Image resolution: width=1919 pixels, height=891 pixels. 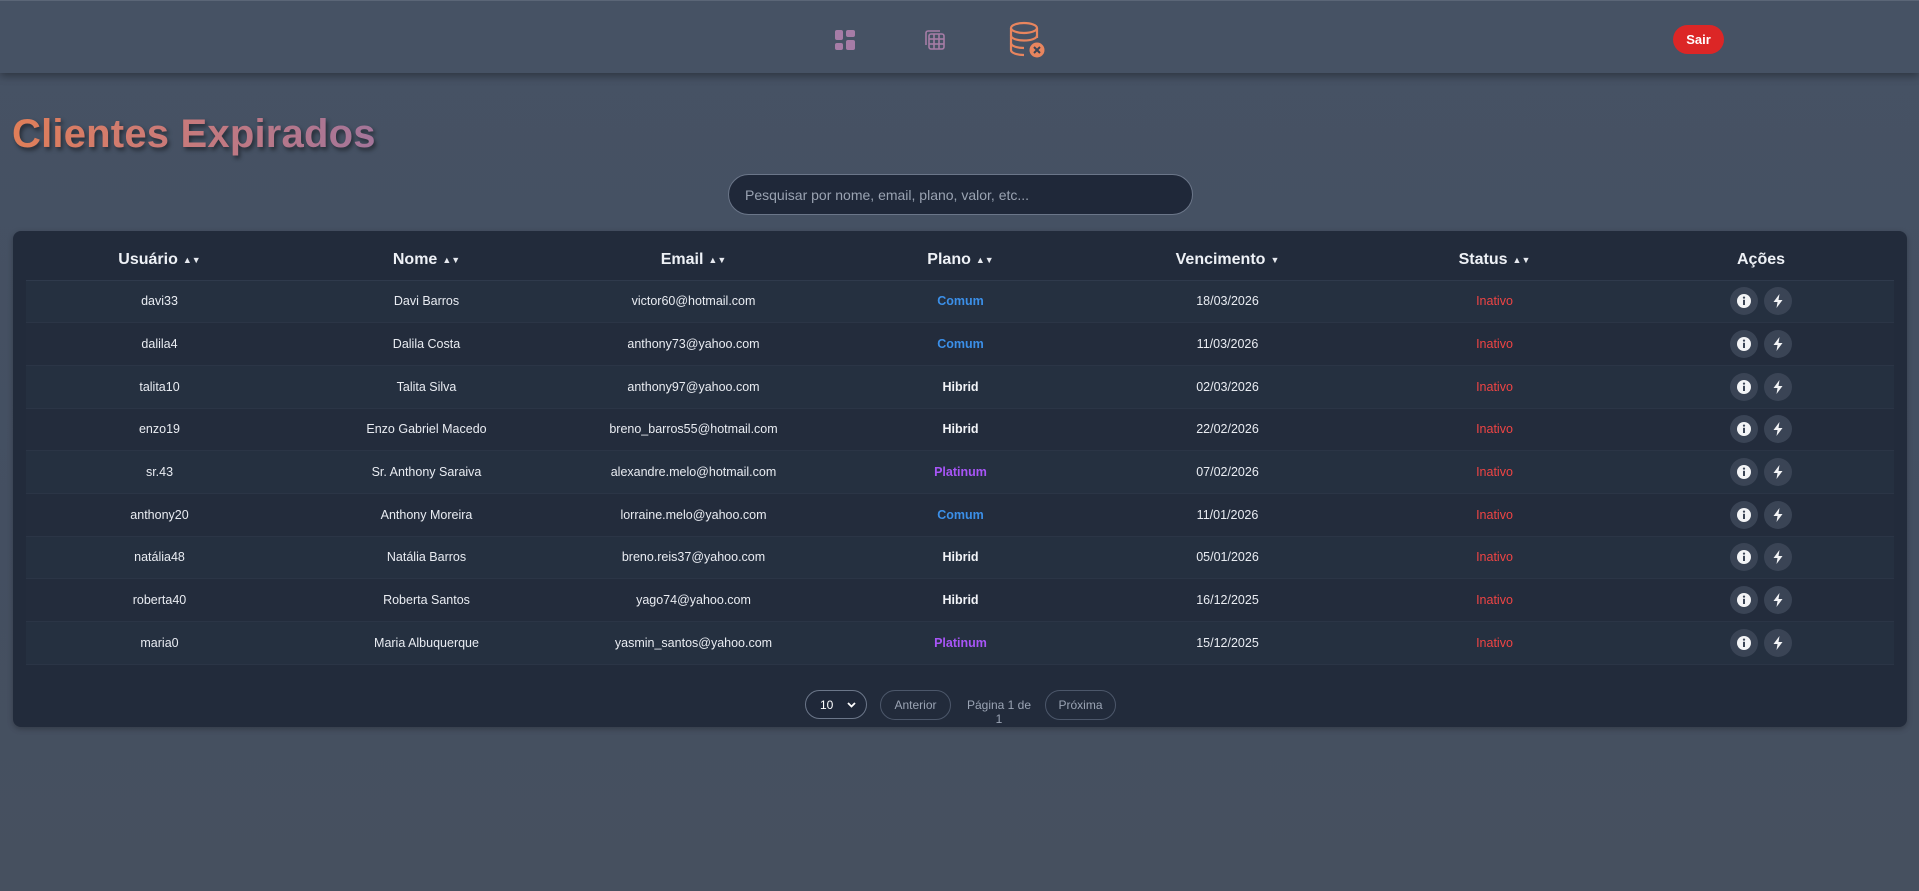 I want to click on cell-due-date: 16/12/2025, so click(x=1227, y=600).